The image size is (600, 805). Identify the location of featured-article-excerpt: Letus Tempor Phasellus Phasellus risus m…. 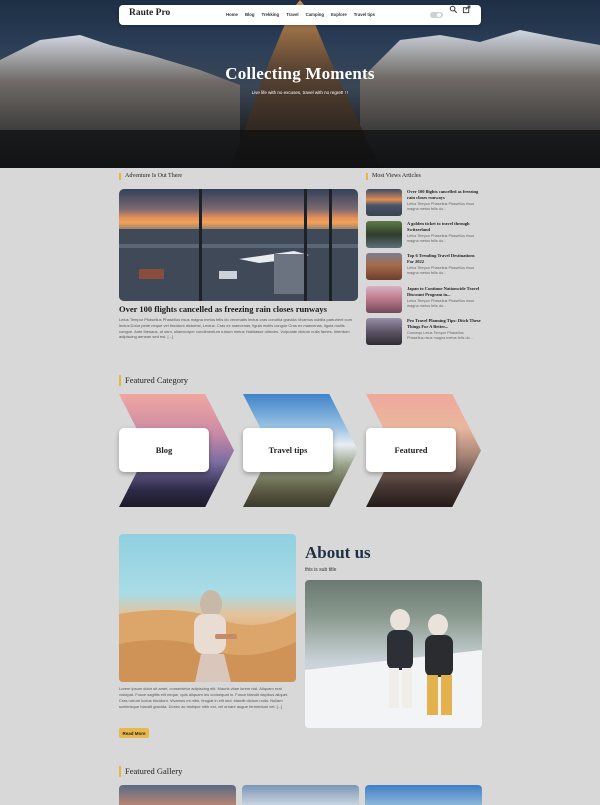
(236, 328).